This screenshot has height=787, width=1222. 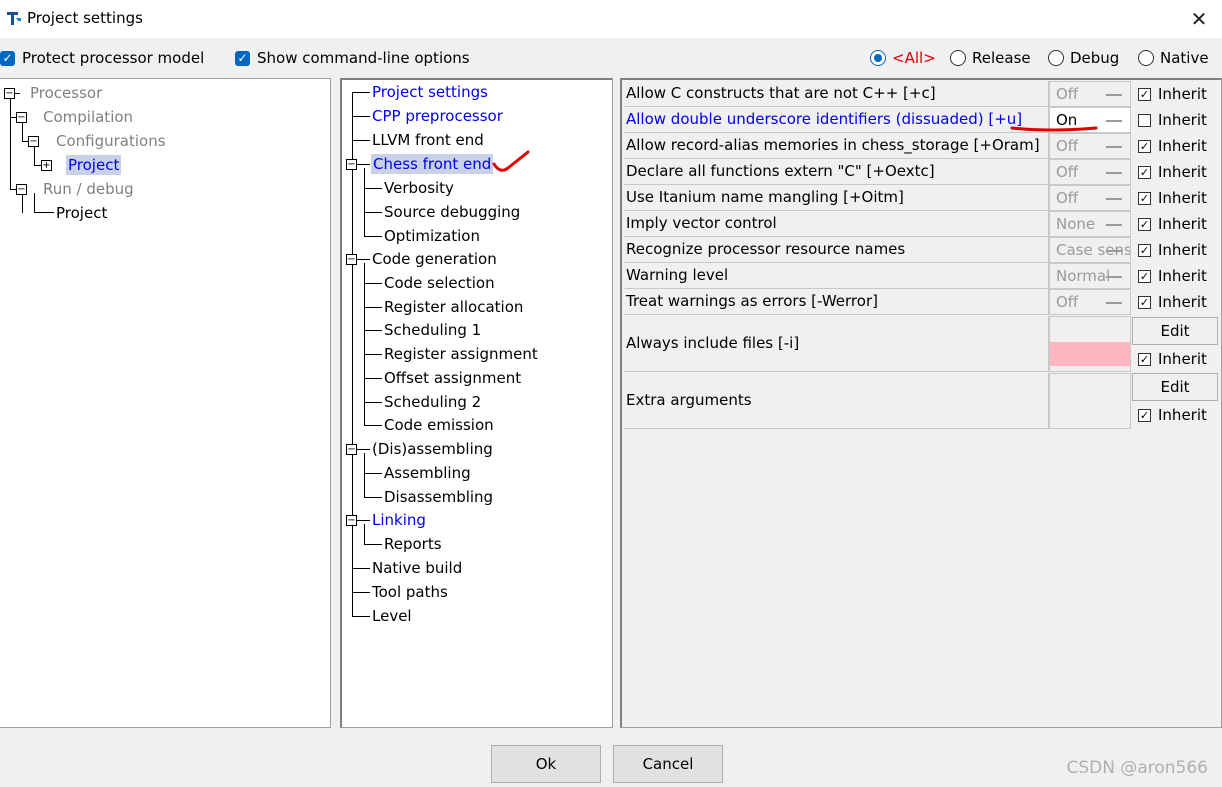 I want to click on tree-node-offset-assignment: Offset assignment, so click(x=452, y=378).